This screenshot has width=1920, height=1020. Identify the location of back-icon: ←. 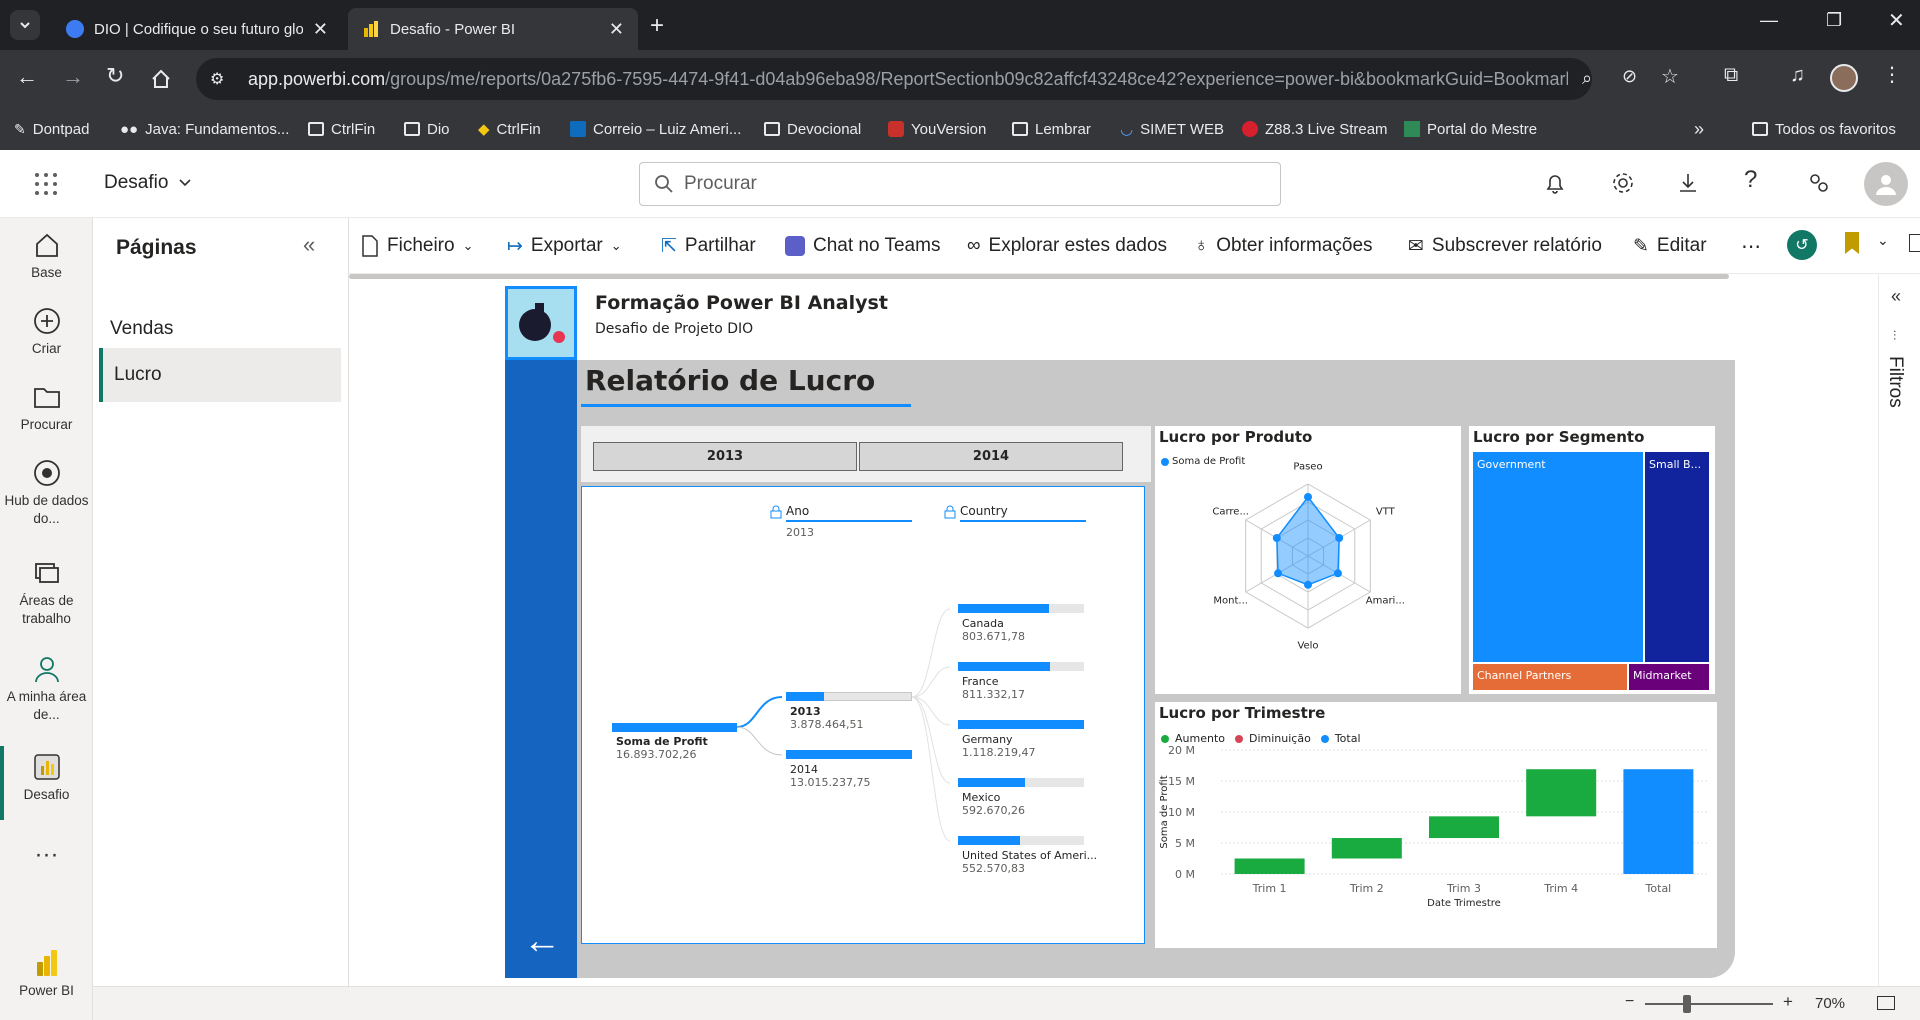
(27, 77).